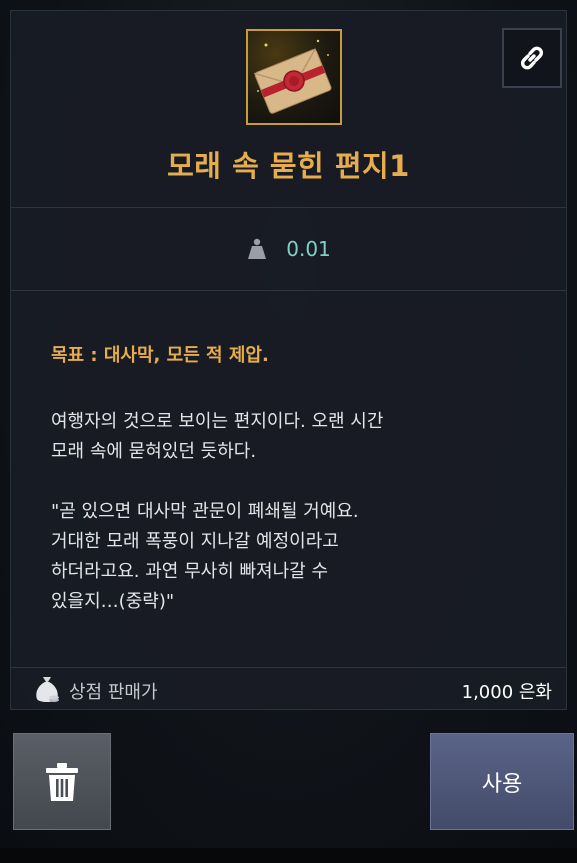 The image size is (577, 863). Describe the element at coordinates (502, 781) in the screenshot. I see `use-item-button: 사용` at that location.